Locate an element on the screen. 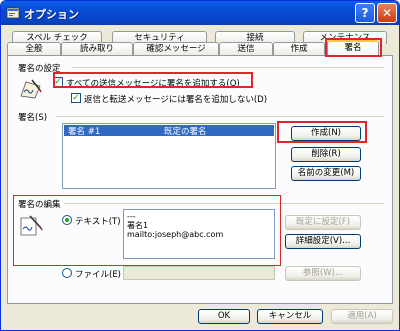  tab-general: 全般 is located at coordinates (34, 48).